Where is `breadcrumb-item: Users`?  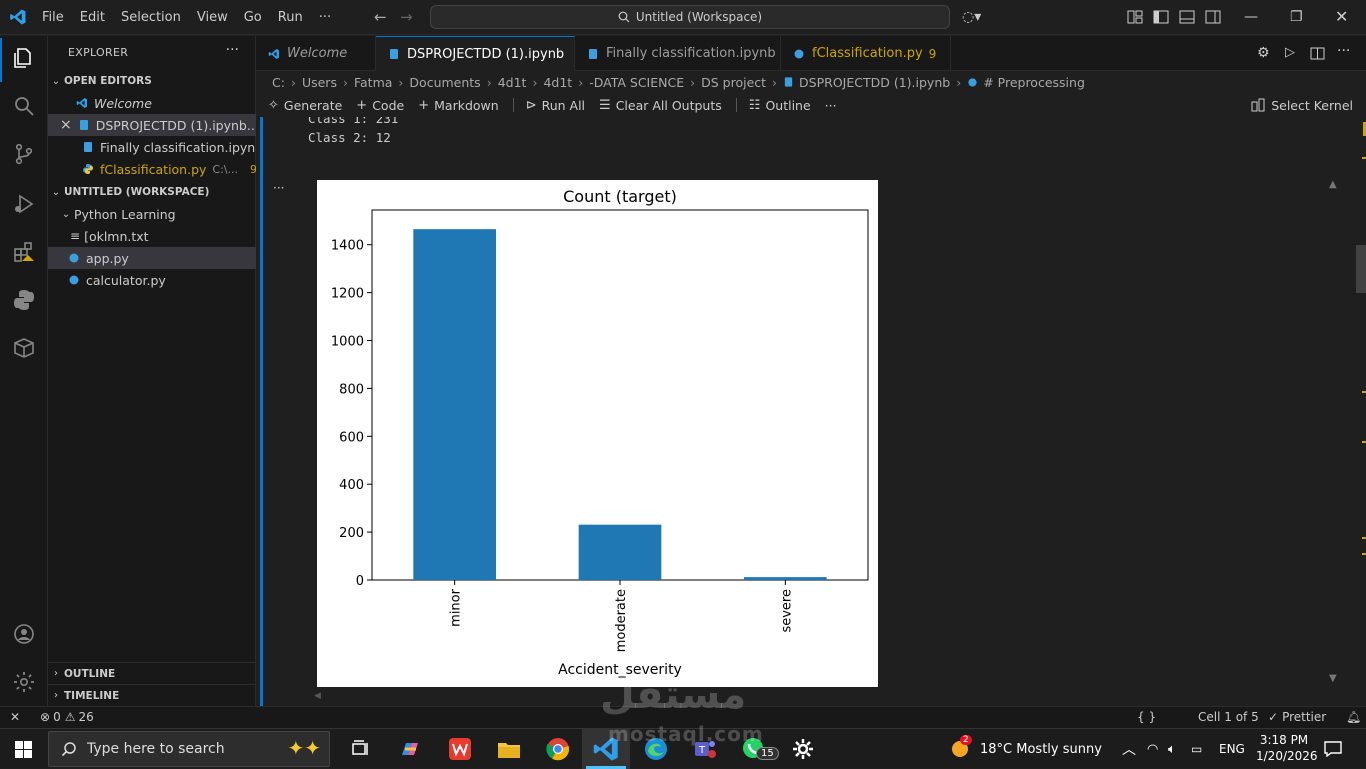 breadcrumb-item: Users is located at coordinates (319, 82).